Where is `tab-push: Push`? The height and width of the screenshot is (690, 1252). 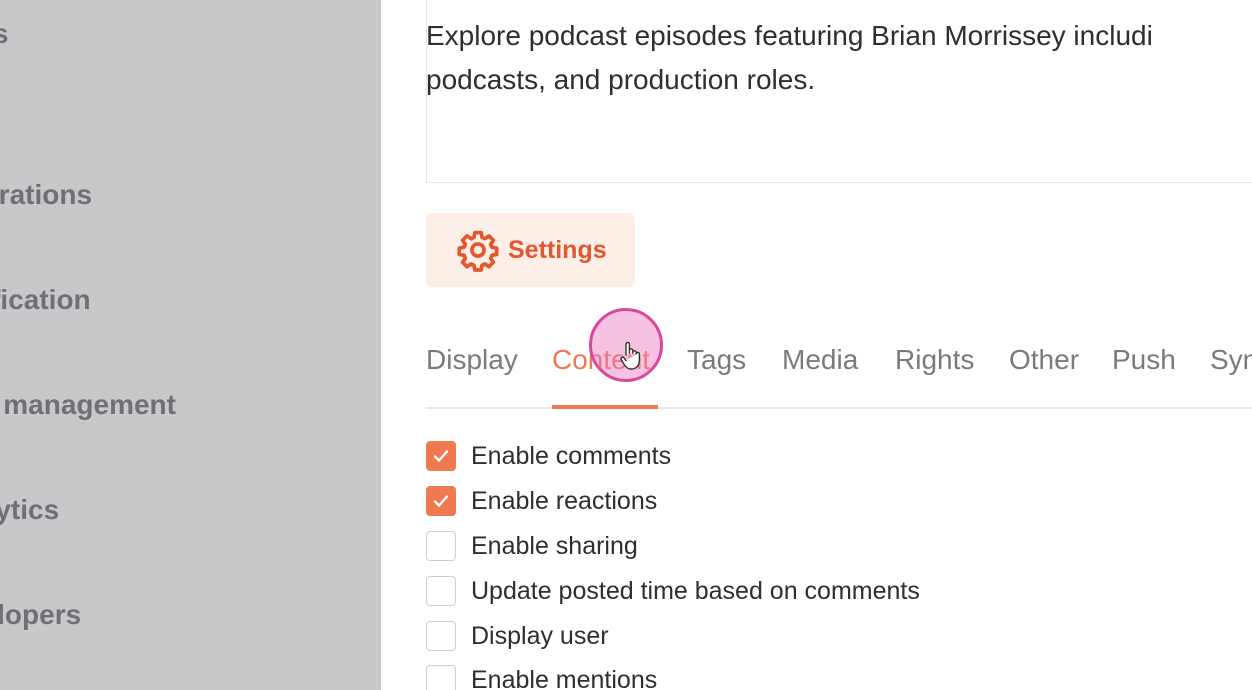 tab-push: Push is located at coordinates (1144, 360).